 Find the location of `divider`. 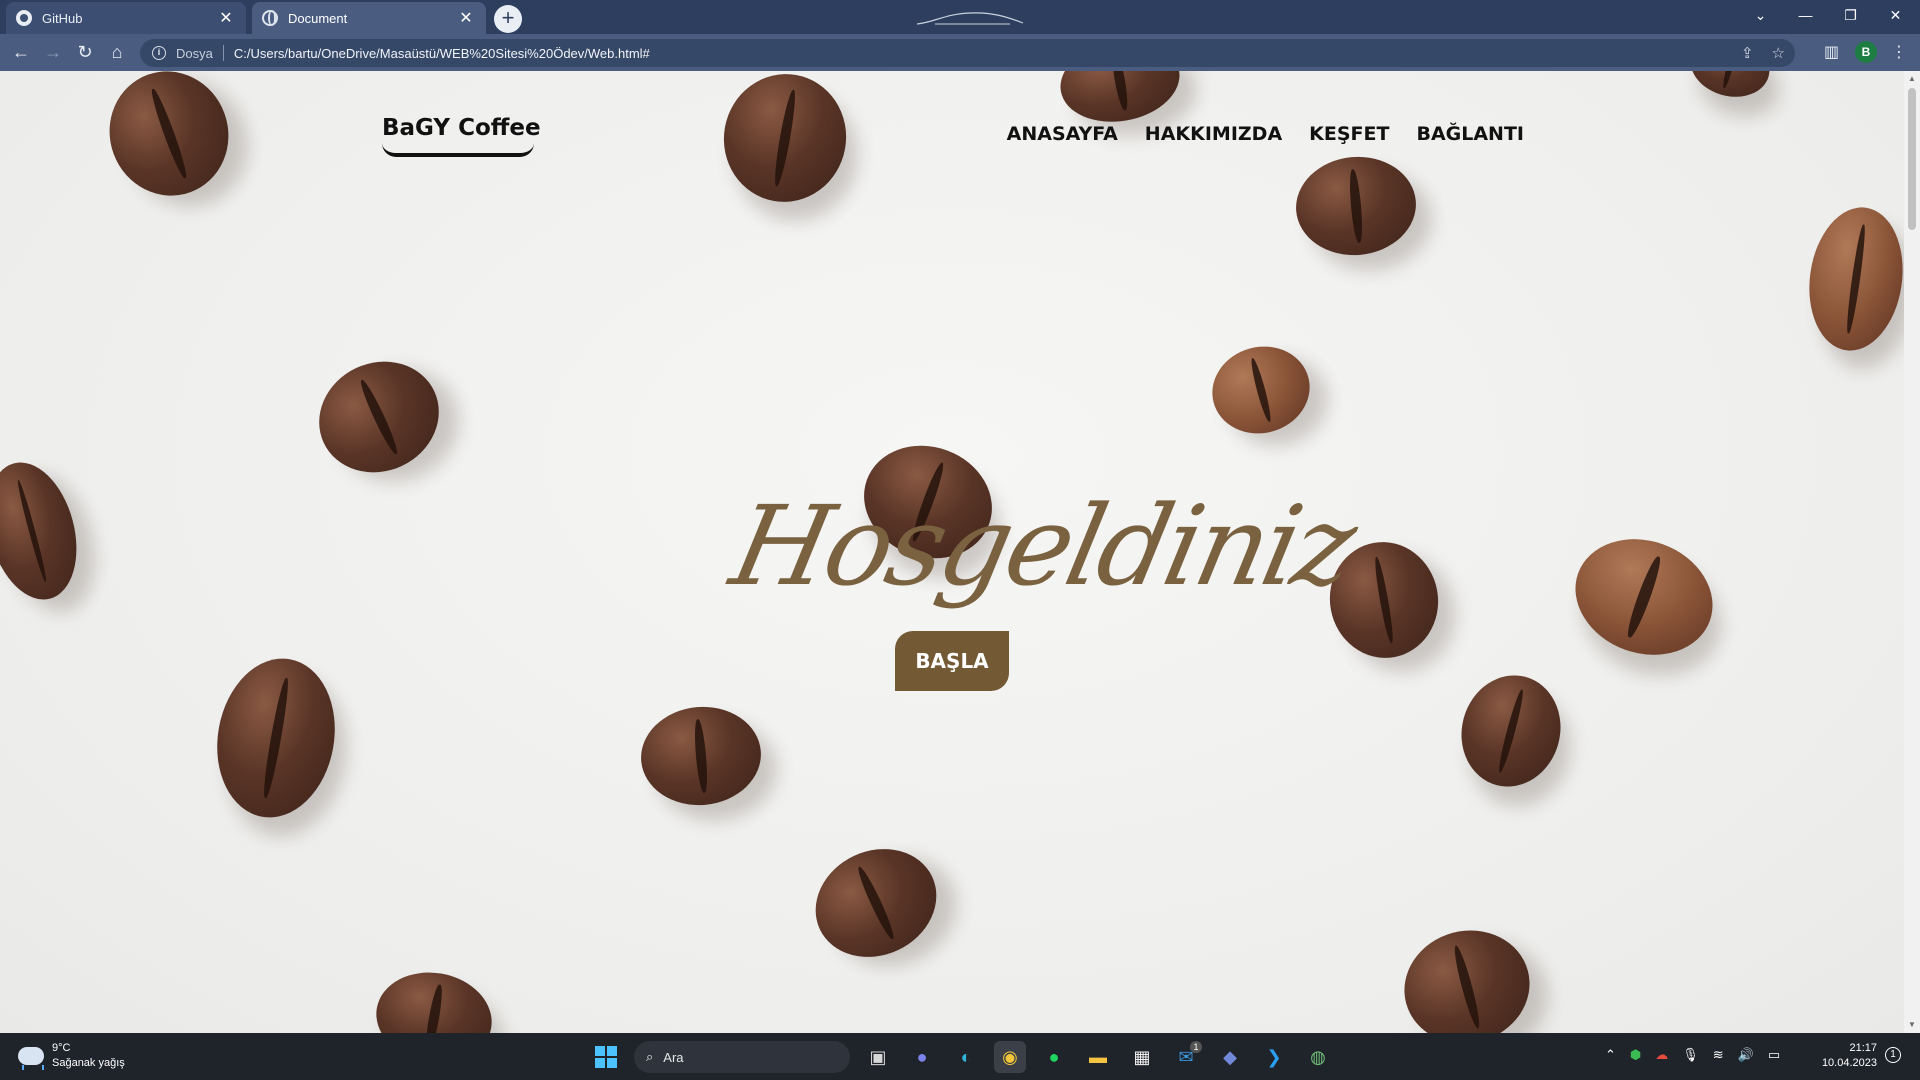

divider is located at coordinates (223, 53).